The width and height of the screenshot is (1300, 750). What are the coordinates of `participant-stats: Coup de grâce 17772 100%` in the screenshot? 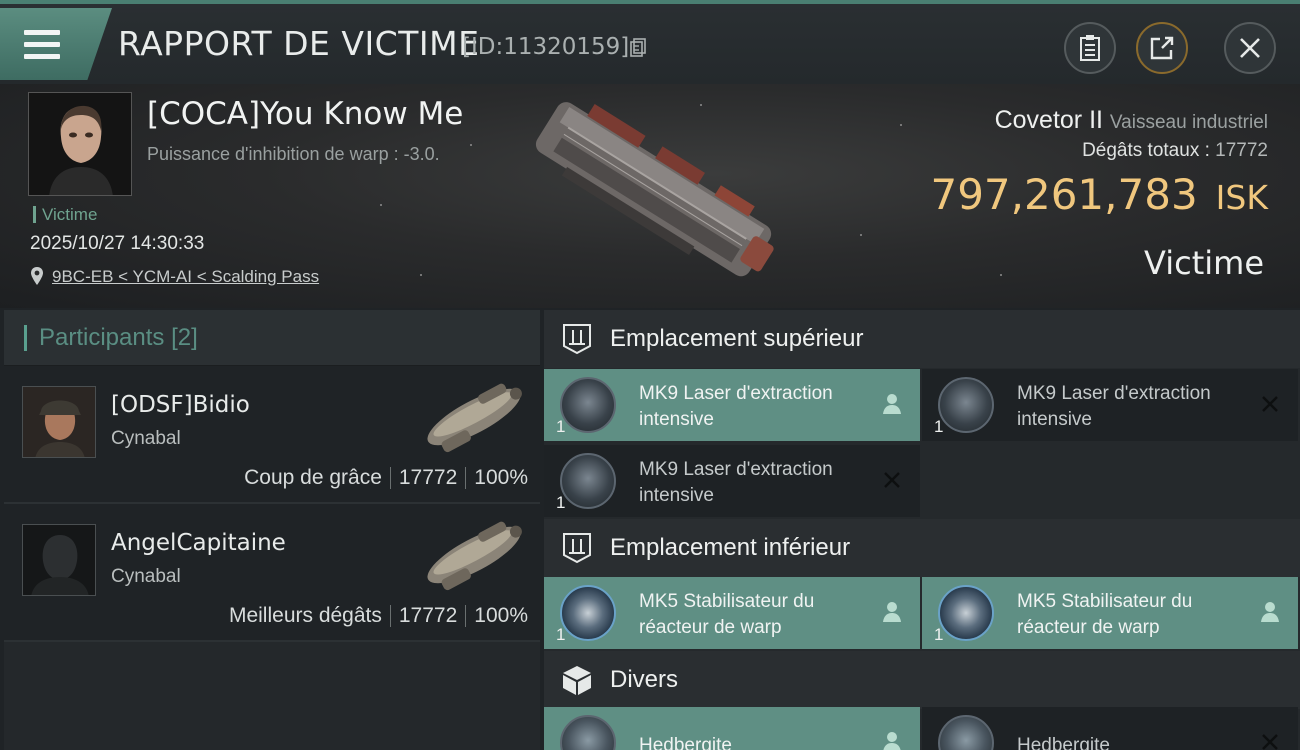 It's located at (386, 478).